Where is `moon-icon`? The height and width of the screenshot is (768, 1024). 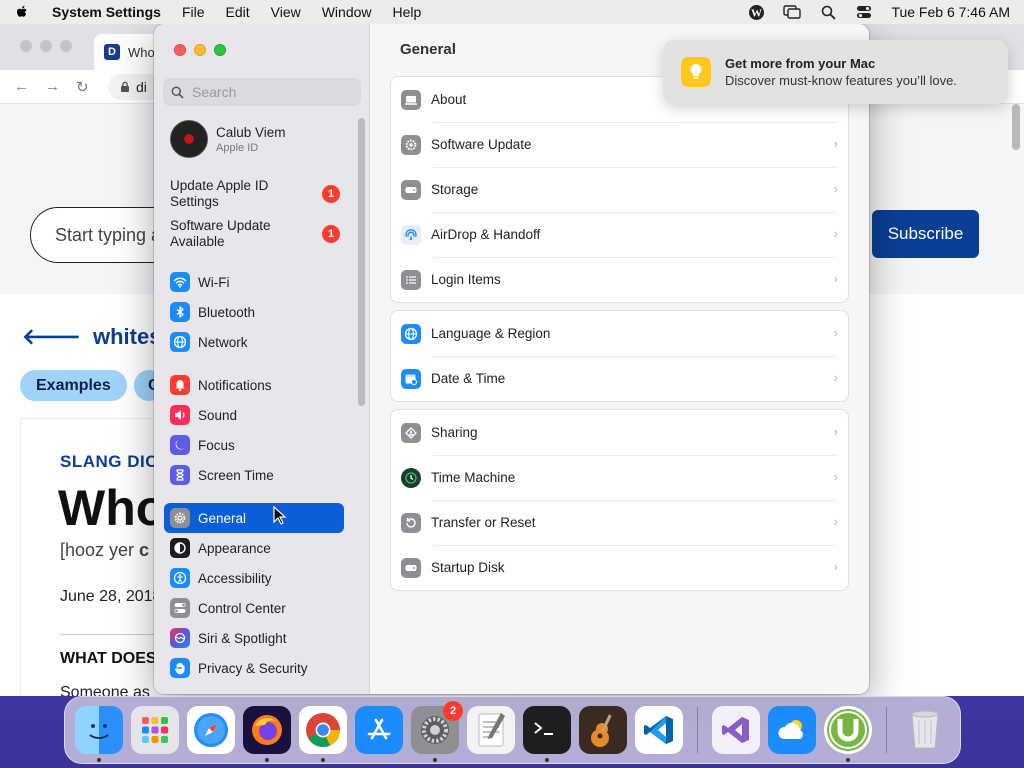 moon-icon is located at coordinates (180, 445).